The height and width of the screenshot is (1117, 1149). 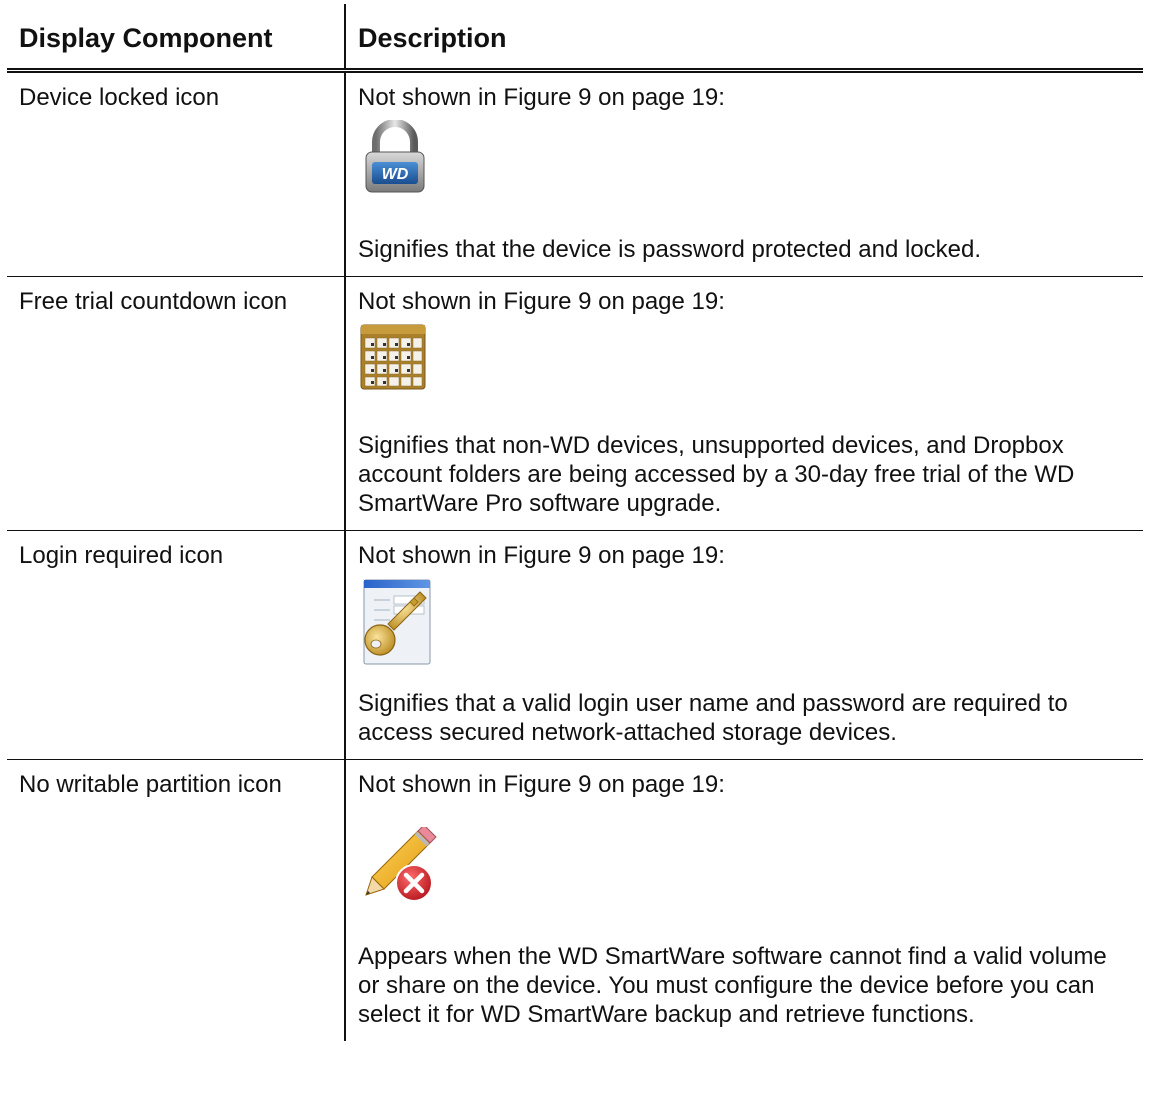 What do you see at coordinates (176, 403) in the screenshot?
I see `component-name: Free trial countdown icon` at bounding box center [176, 403].